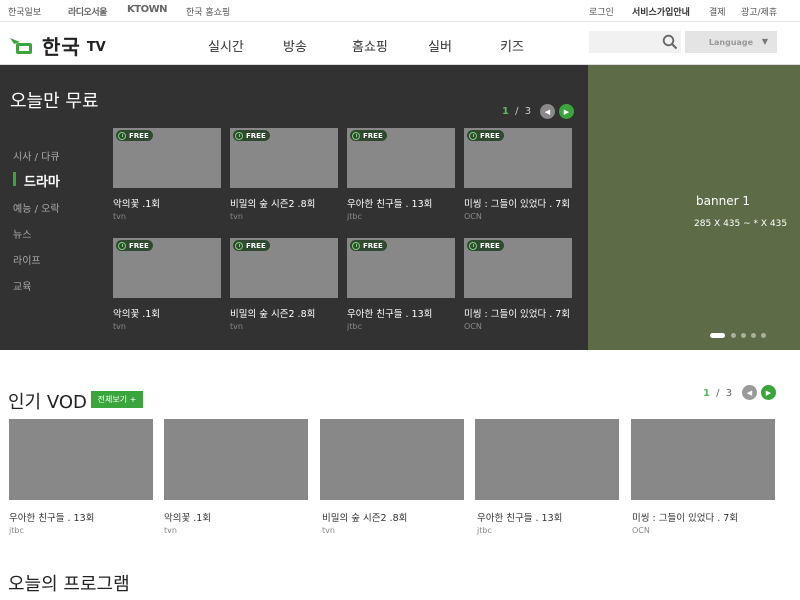 The image size is (800, 600). What do you see at coordinates (661, 11) in the screenshot?
I see `service-signup-link: 서비스가입안내` at bounding box center [661, 11].